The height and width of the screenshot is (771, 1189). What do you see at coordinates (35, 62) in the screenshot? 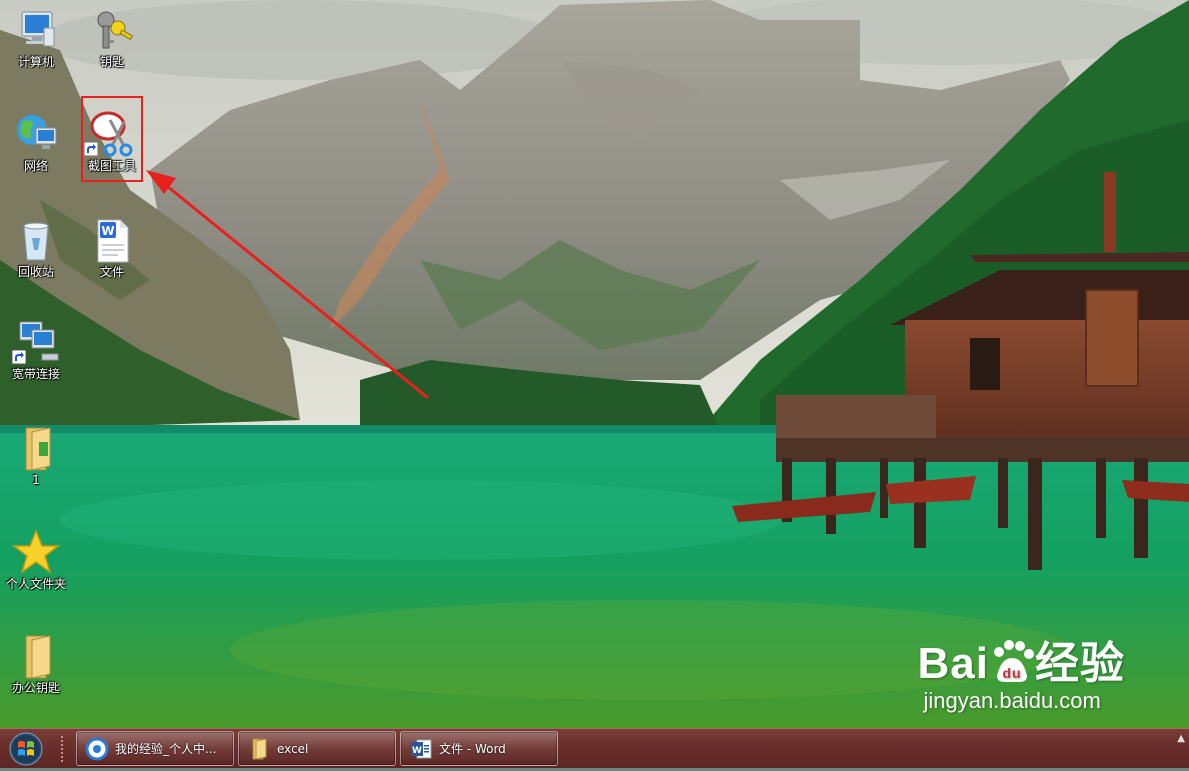
I see `desktop-icon-label: 计算机` at bounding box center [35, 62].